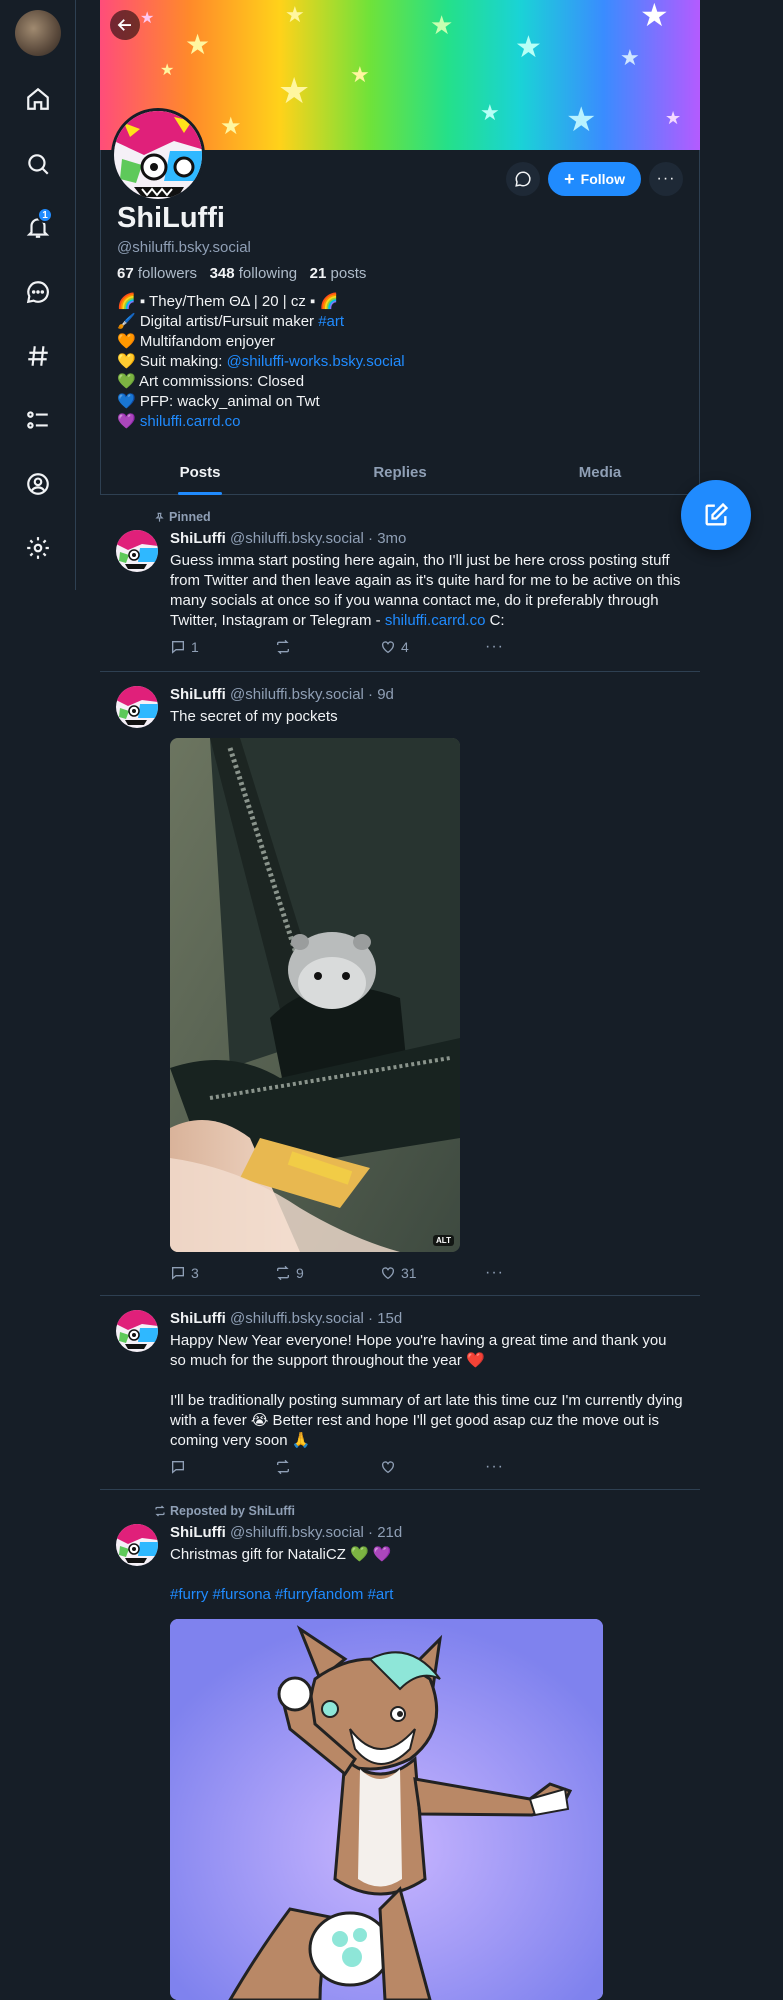 Image resolution: width=783 pixels, height=2000 pixels. I want to click on bio-line: 🧡 Multifandom enjoyer, so click(196, 341).